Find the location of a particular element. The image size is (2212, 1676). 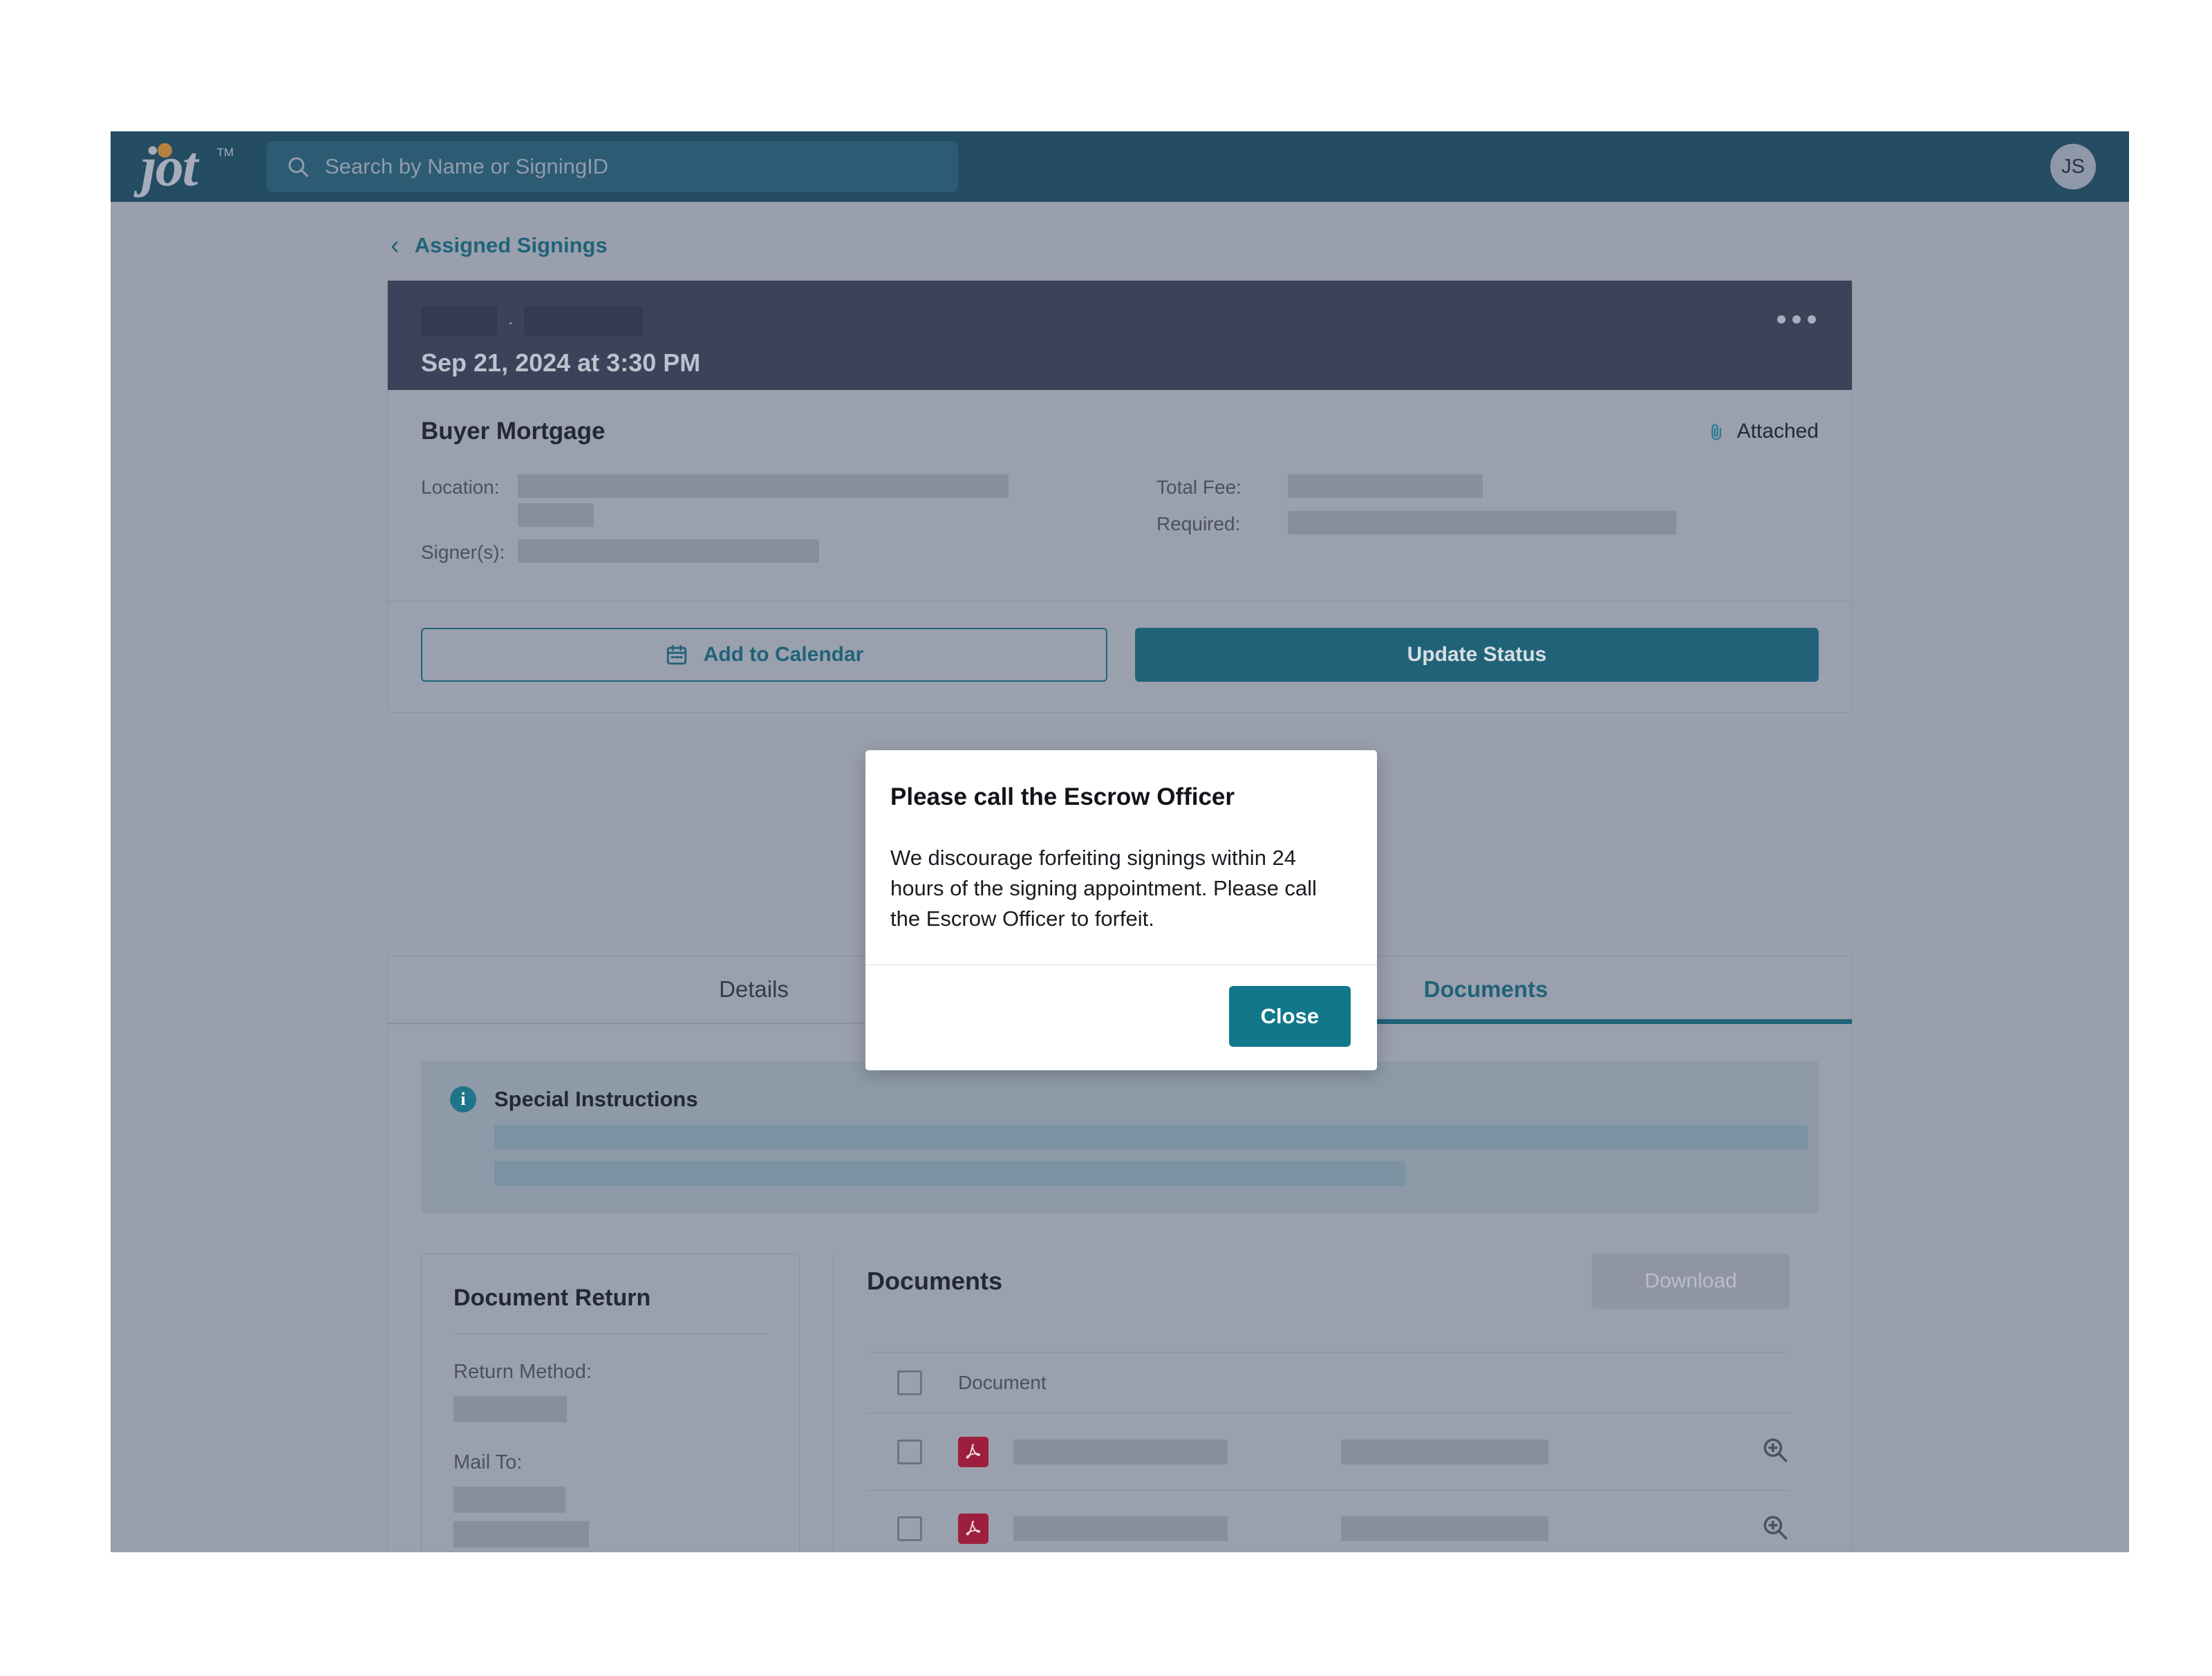

tab-label: Details is located at coordinates (754, 989).